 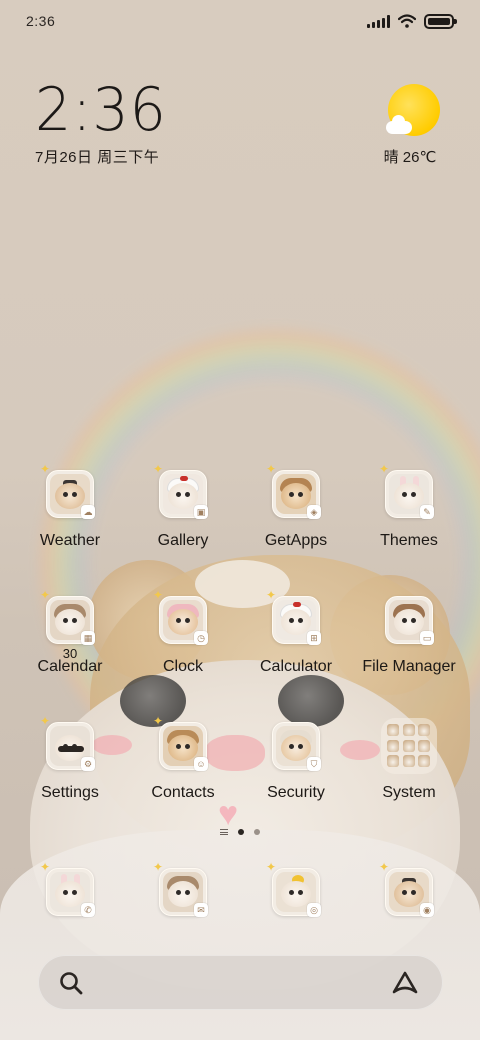 I want to click on security-app-icon: ⛉, so click(x=296, y=746).